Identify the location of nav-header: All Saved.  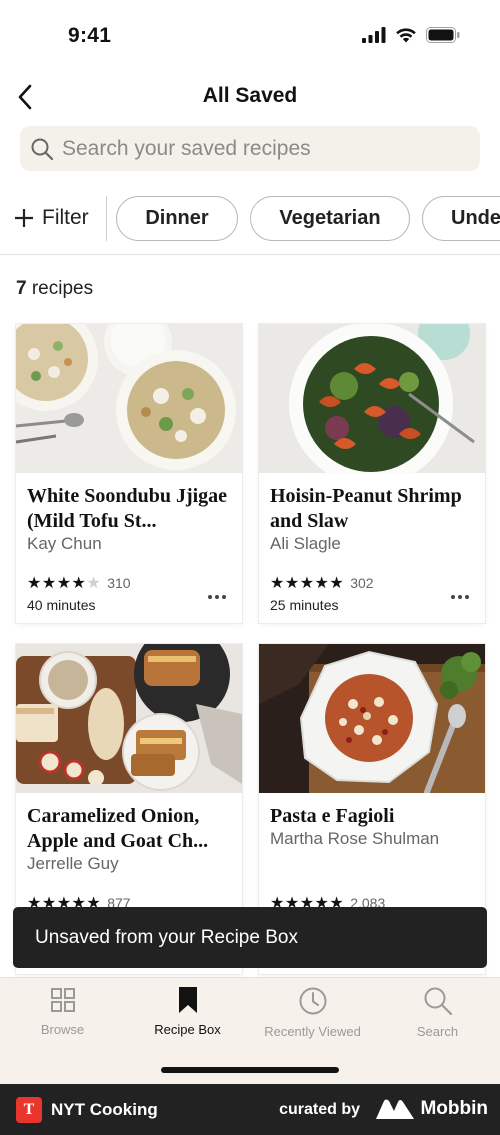
(250, 97).